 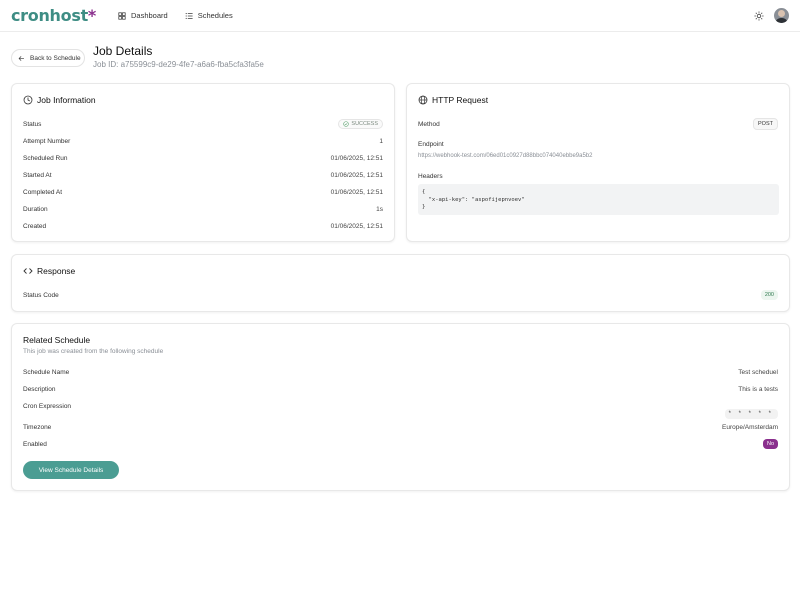 What do you see at coordinates (66, 100) in the screenshot?
I see `job-information-title-text: Job Information` at bounding box center [66, 100].